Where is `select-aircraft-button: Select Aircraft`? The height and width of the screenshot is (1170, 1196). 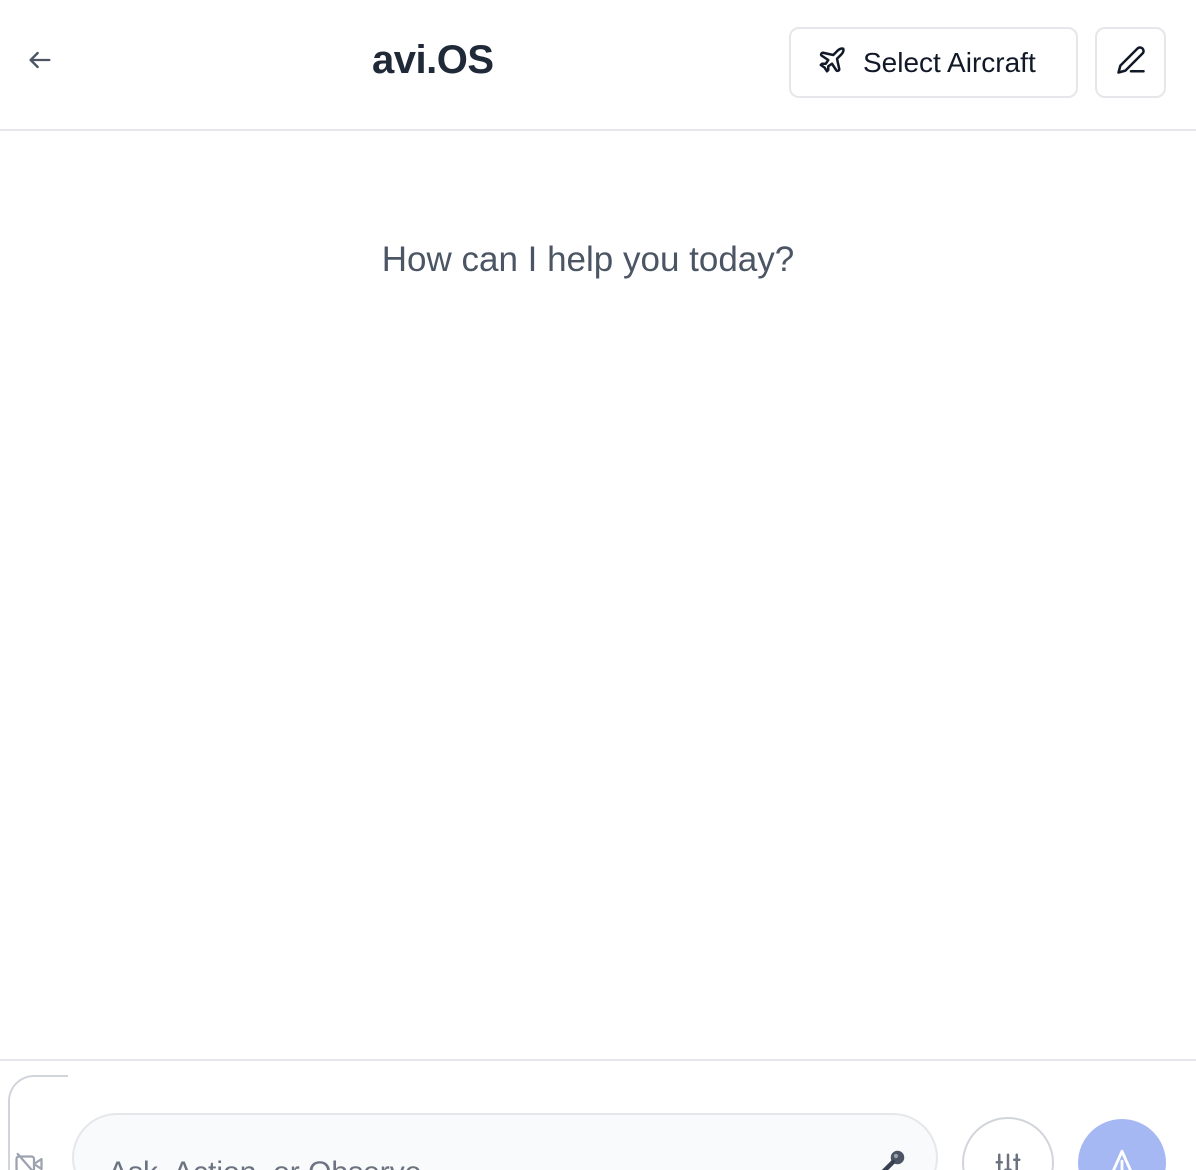 select-aircraft-button: Select Aircraft is located at coordinates (933, 62).